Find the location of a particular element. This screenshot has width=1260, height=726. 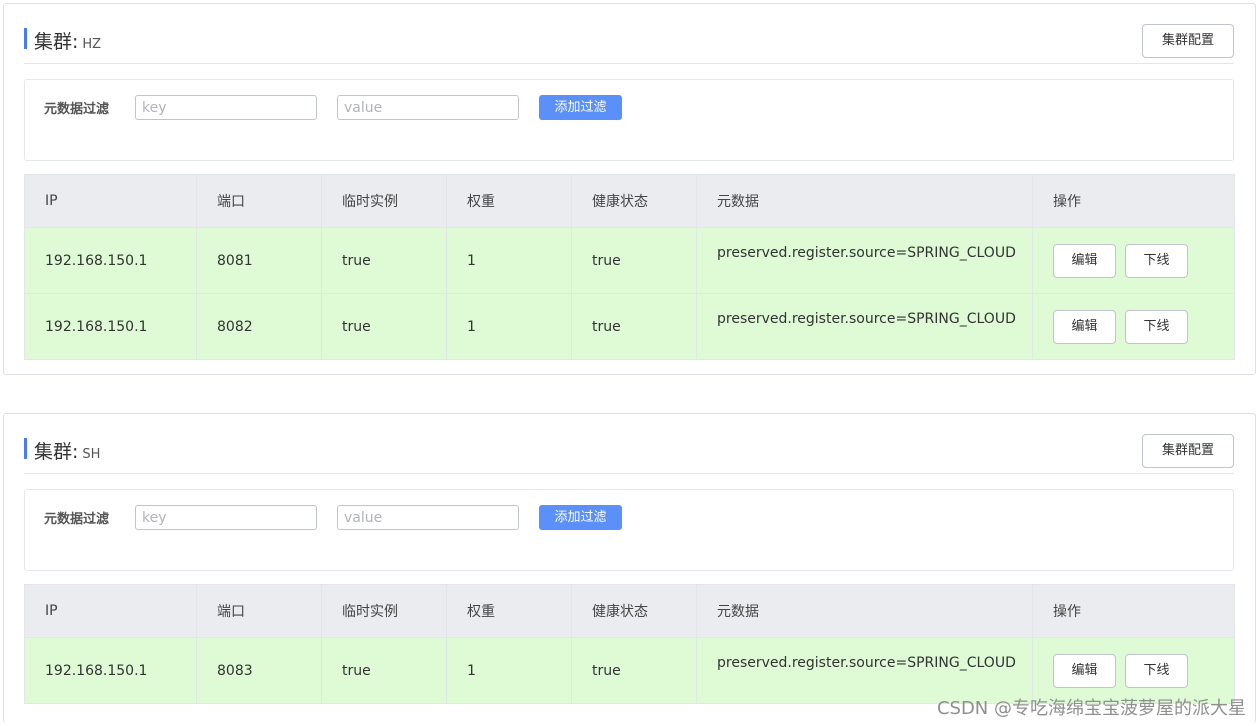

cluster-name: SH is located at coordinates (91, 454).